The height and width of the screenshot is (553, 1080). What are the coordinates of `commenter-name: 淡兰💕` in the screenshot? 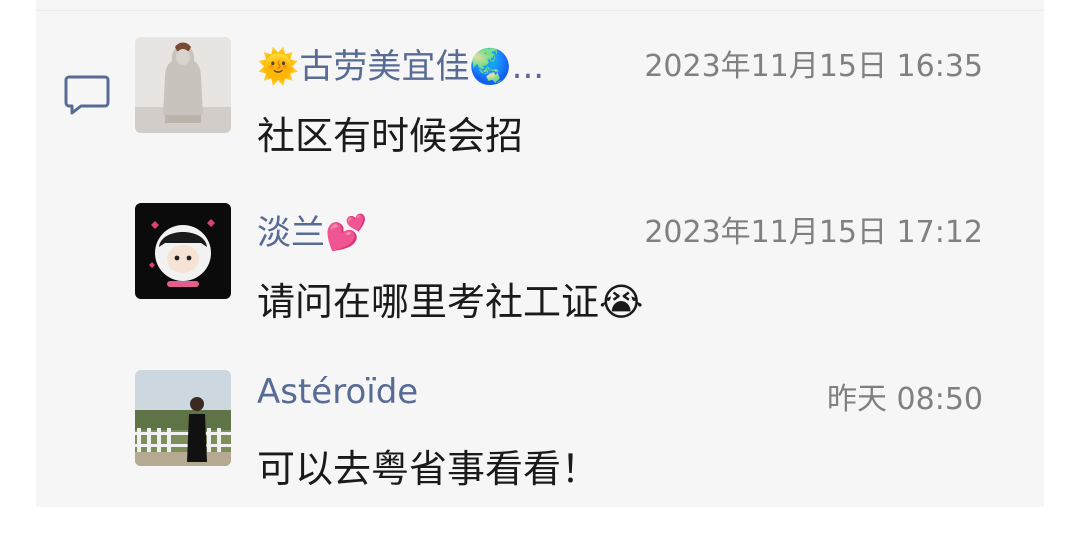 It's located at (312, 229).